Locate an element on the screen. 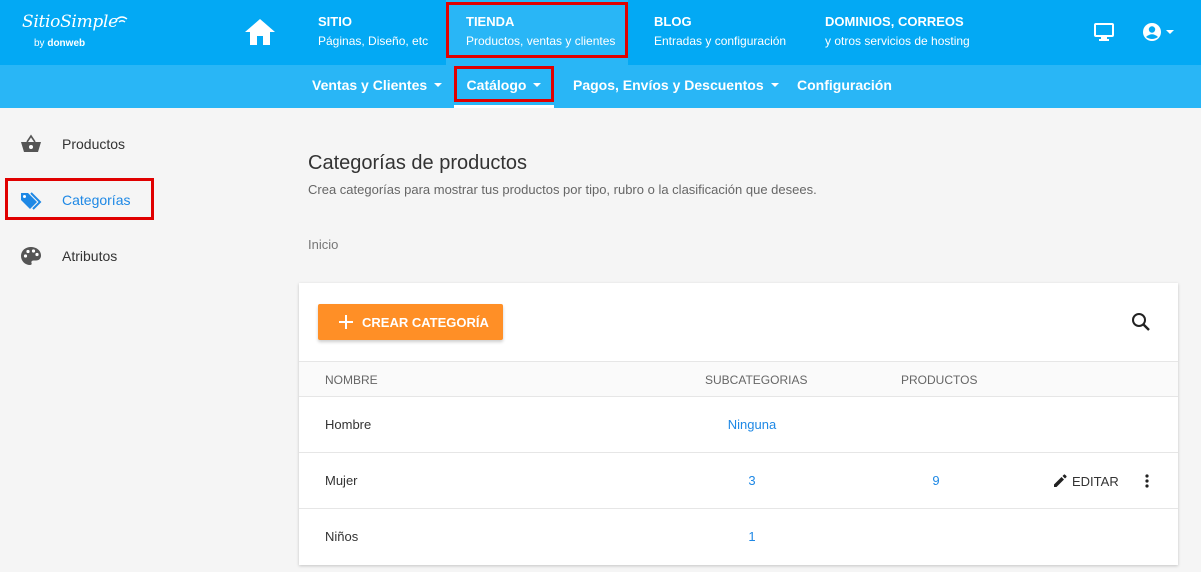  logo-byline: by donweb is located at coordinates (60, 43).